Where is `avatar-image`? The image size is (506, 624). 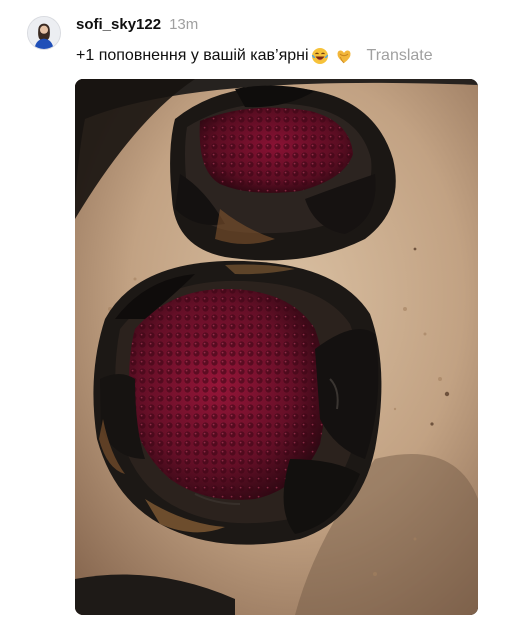 avatar-image is located at coordinates (44, 33).